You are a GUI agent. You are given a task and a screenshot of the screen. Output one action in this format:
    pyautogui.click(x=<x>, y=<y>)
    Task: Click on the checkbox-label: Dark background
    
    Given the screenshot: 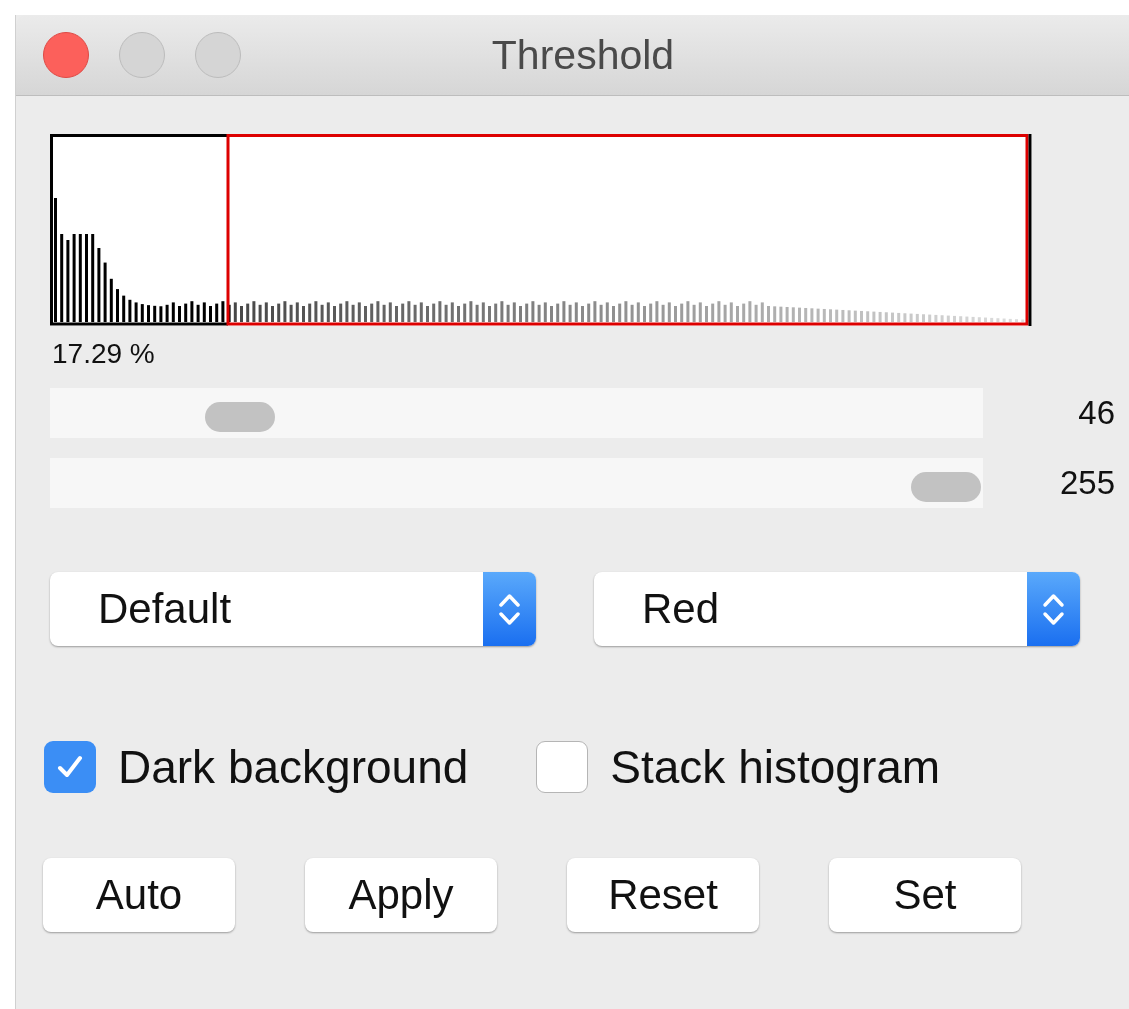 What is the action you would take?
    pyautogui.click(x=293, y=767)
    